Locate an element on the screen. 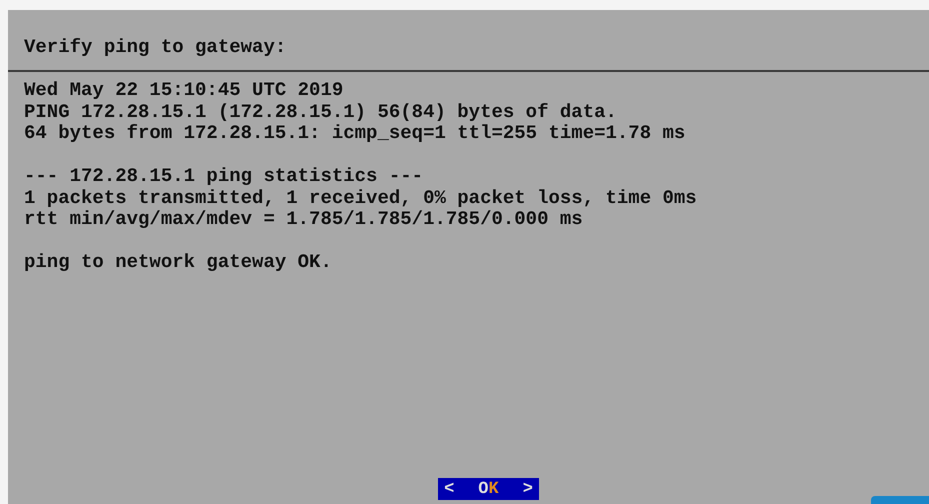 This screenshot has width=929, height=504. output-line: 64 bytes from 172.28.15.1: icmp_seq=1 ttl=255 time=1.78 ms is located at coordinates (355, 133).